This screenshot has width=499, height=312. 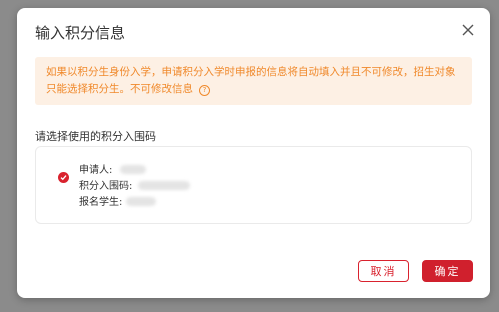 I want to click on question-circle-icon: ?, so click(x=204, y=90).